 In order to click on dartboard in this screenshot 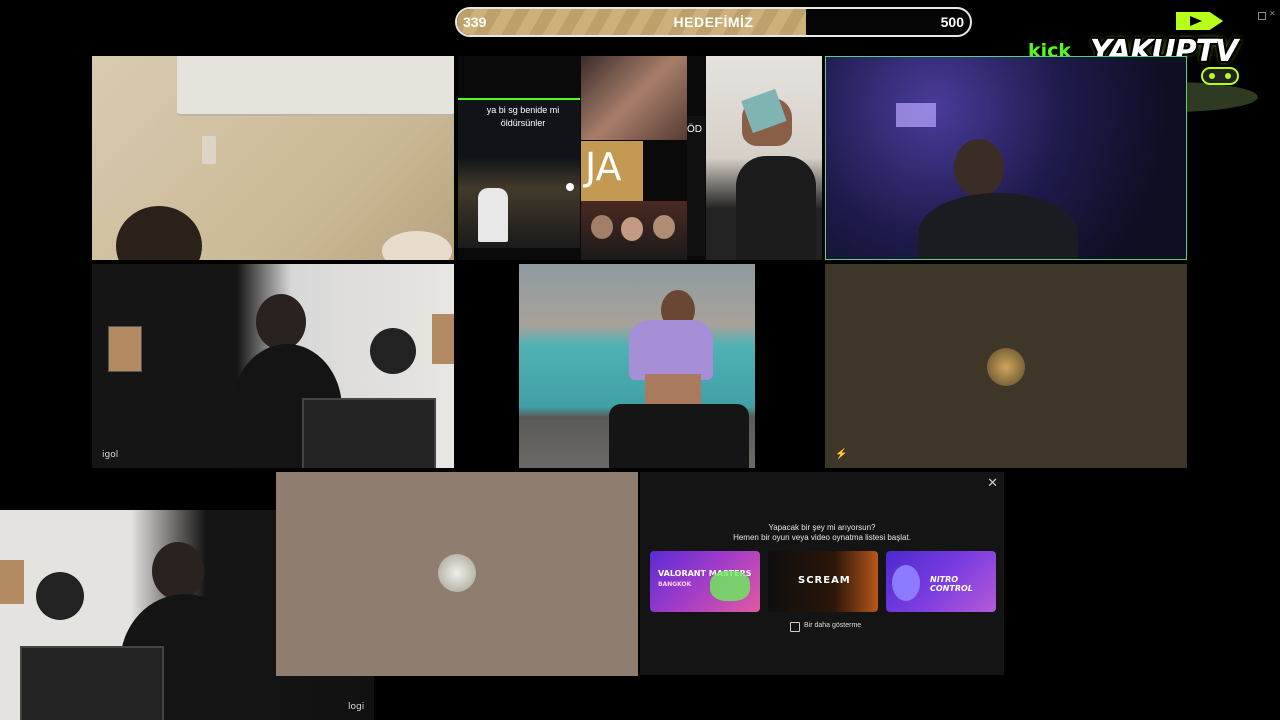, I will do `click(393, 351)`.